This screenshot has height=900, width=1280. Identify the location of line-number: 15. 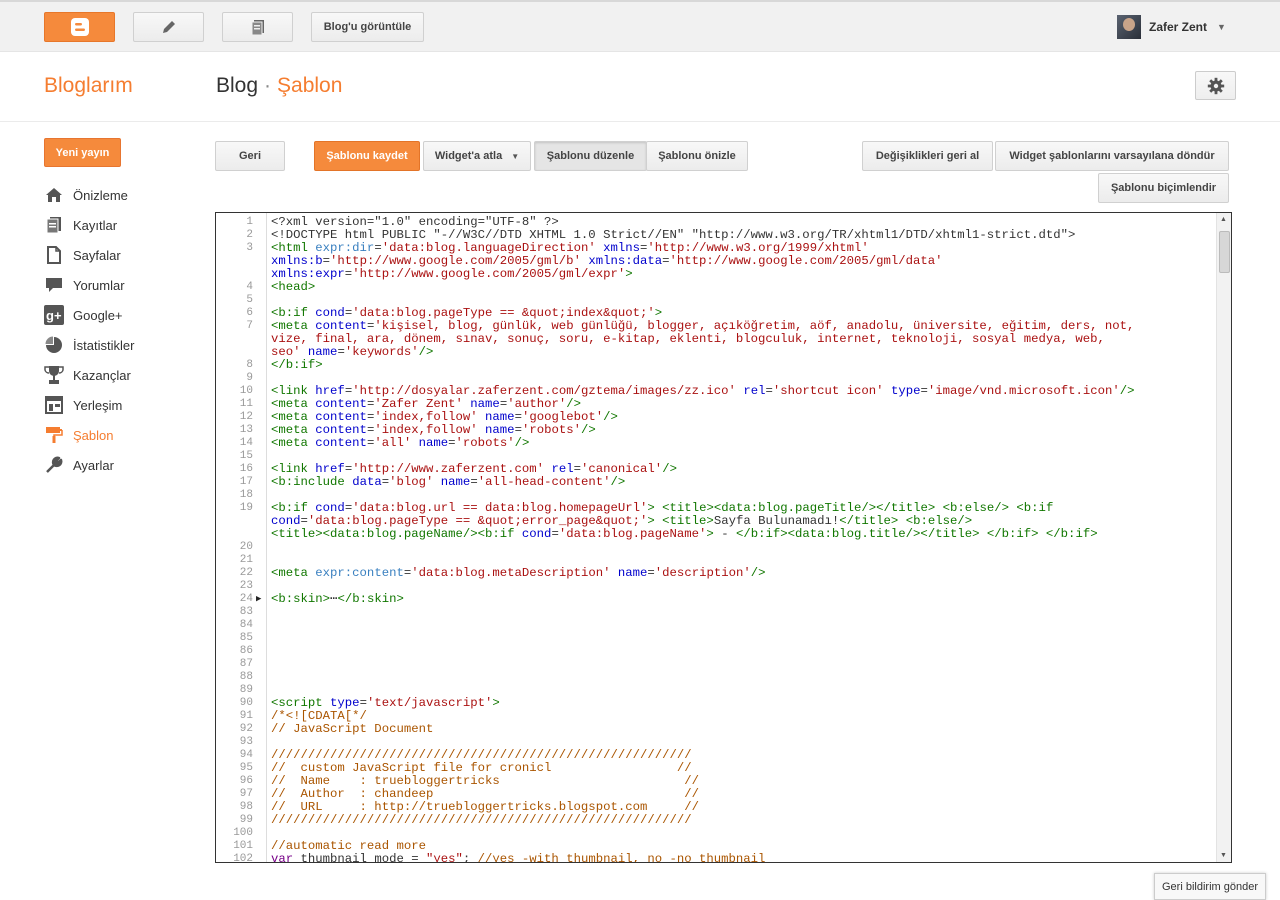
(246, 456).